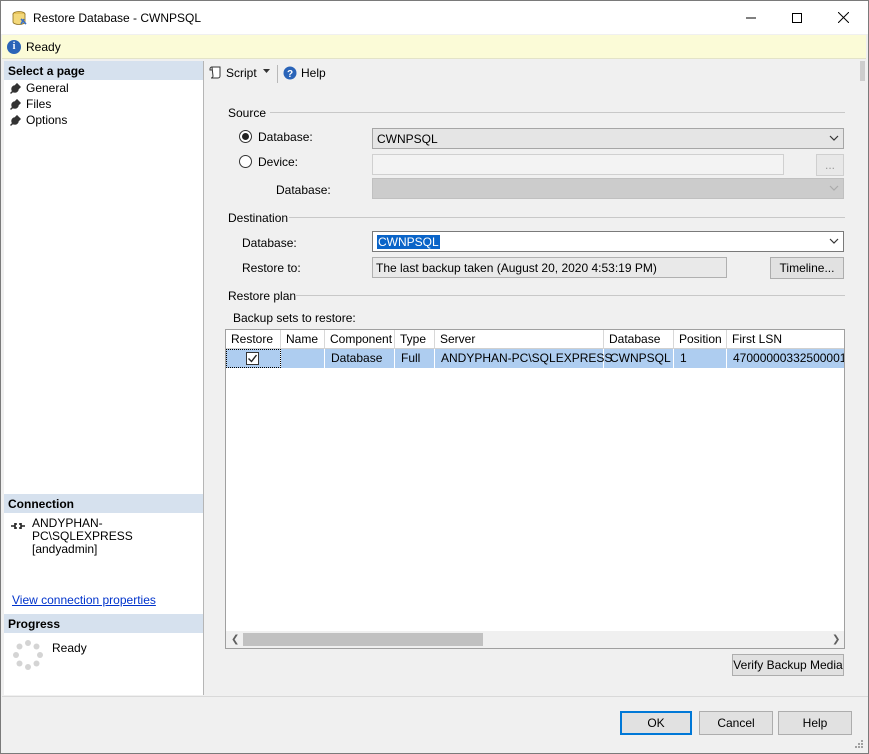 The image size is (869, 754). I want to click on script-button: Script, so click(233, 73).